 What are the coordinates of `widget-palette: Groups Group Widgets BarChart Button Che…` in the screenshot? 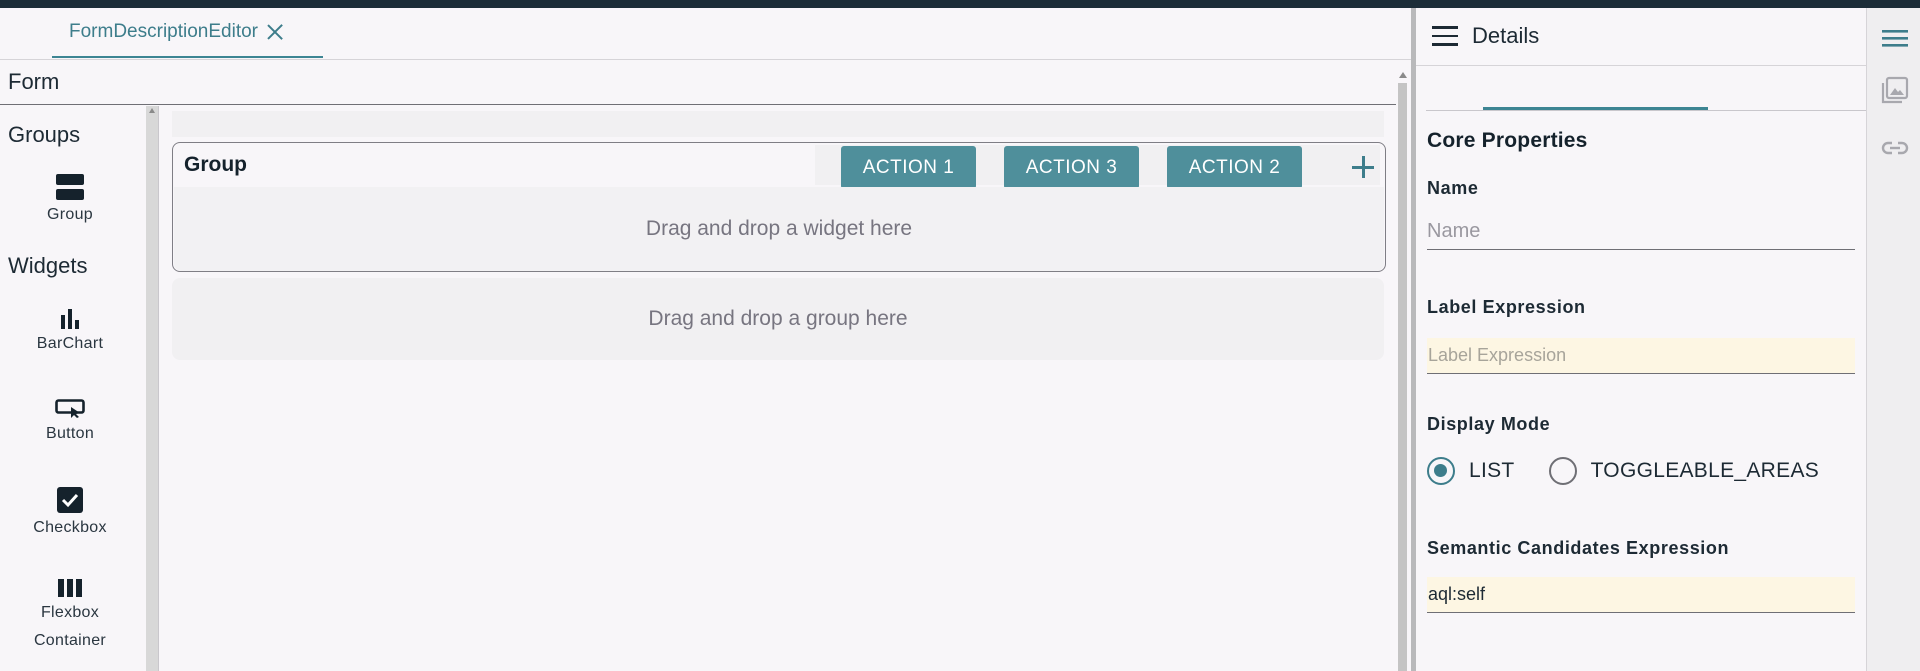 It's located at (73, 388).